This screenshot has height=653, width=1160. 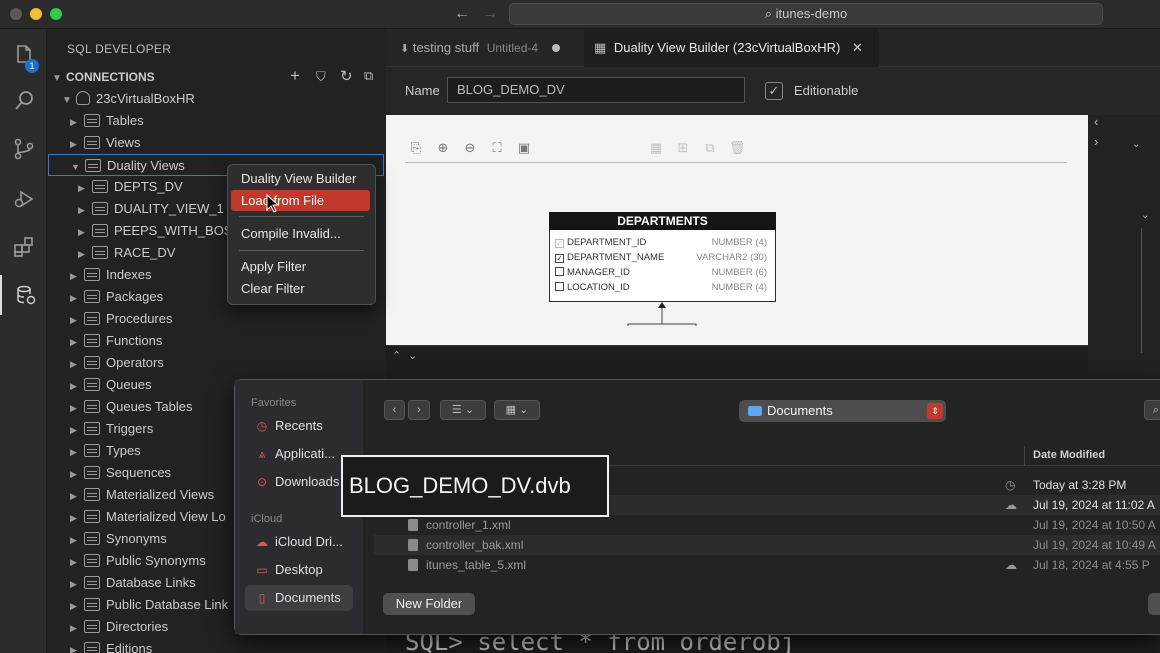 I want to click on context-menu-item: Apply Filter, so click(x=300, y=266).